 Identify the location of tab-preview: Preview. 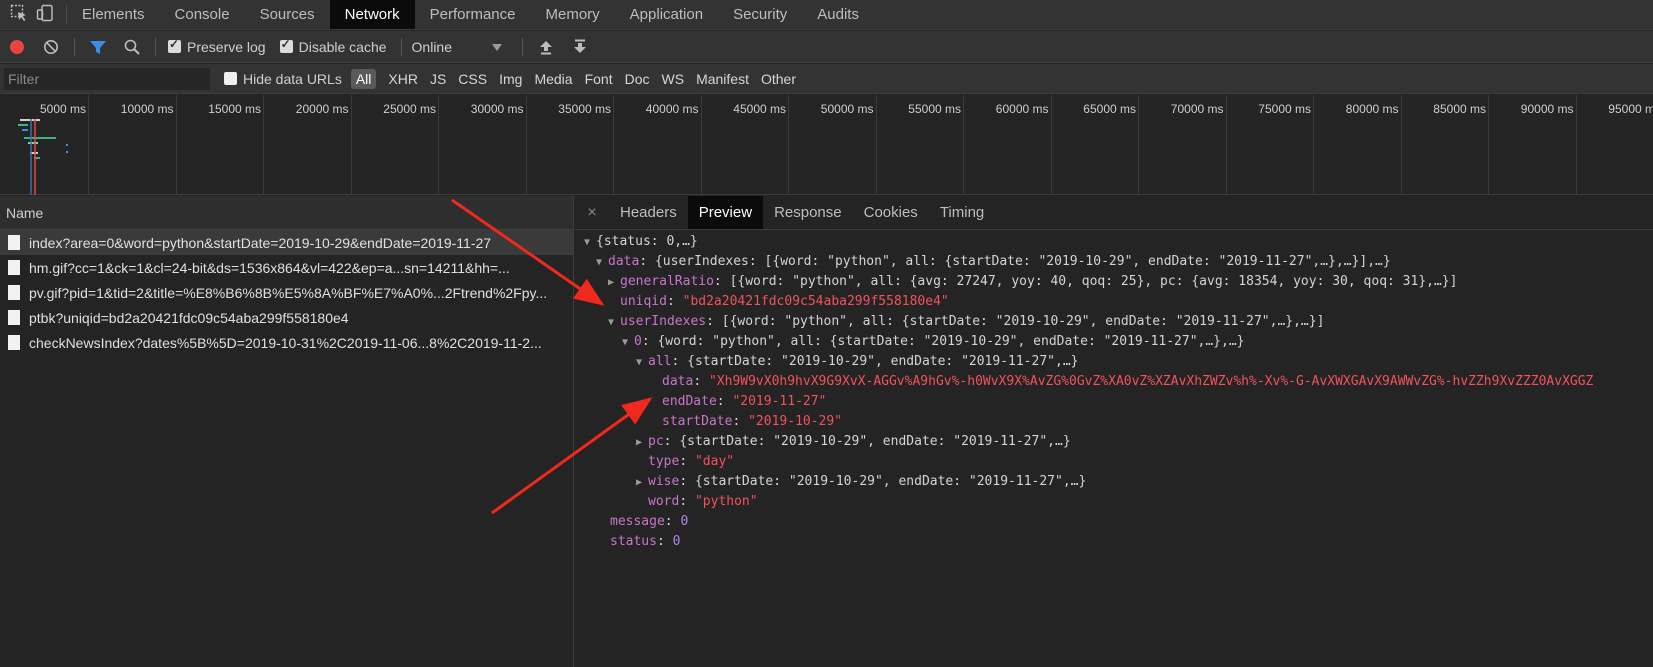
(725, 212).